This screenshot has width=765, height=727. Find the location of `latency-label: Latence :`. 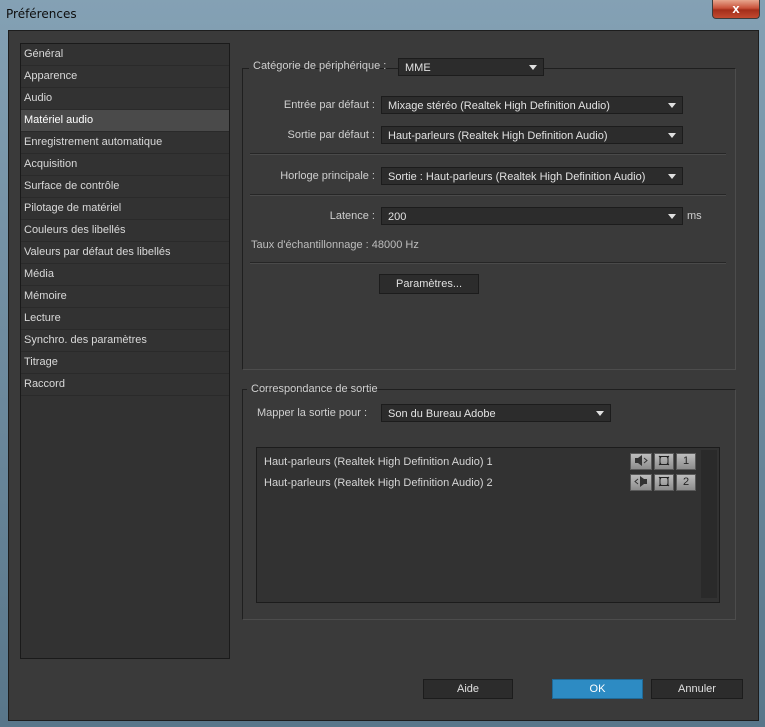

latency-label: Latence : is located at coordinates (352, 216).